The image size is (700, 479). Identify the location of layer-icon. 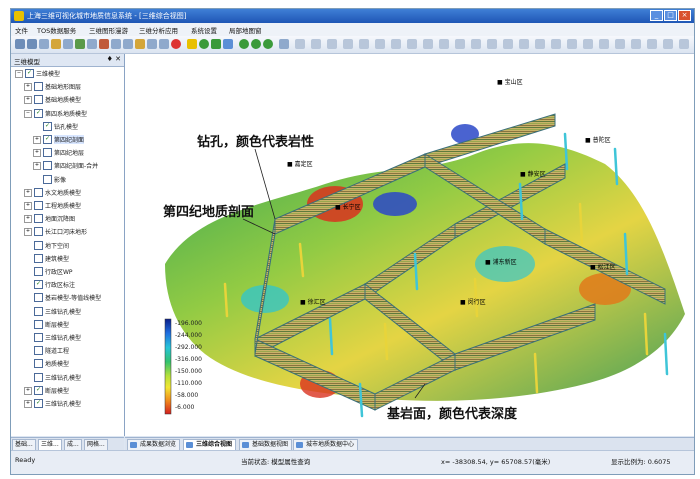
(80, 44).